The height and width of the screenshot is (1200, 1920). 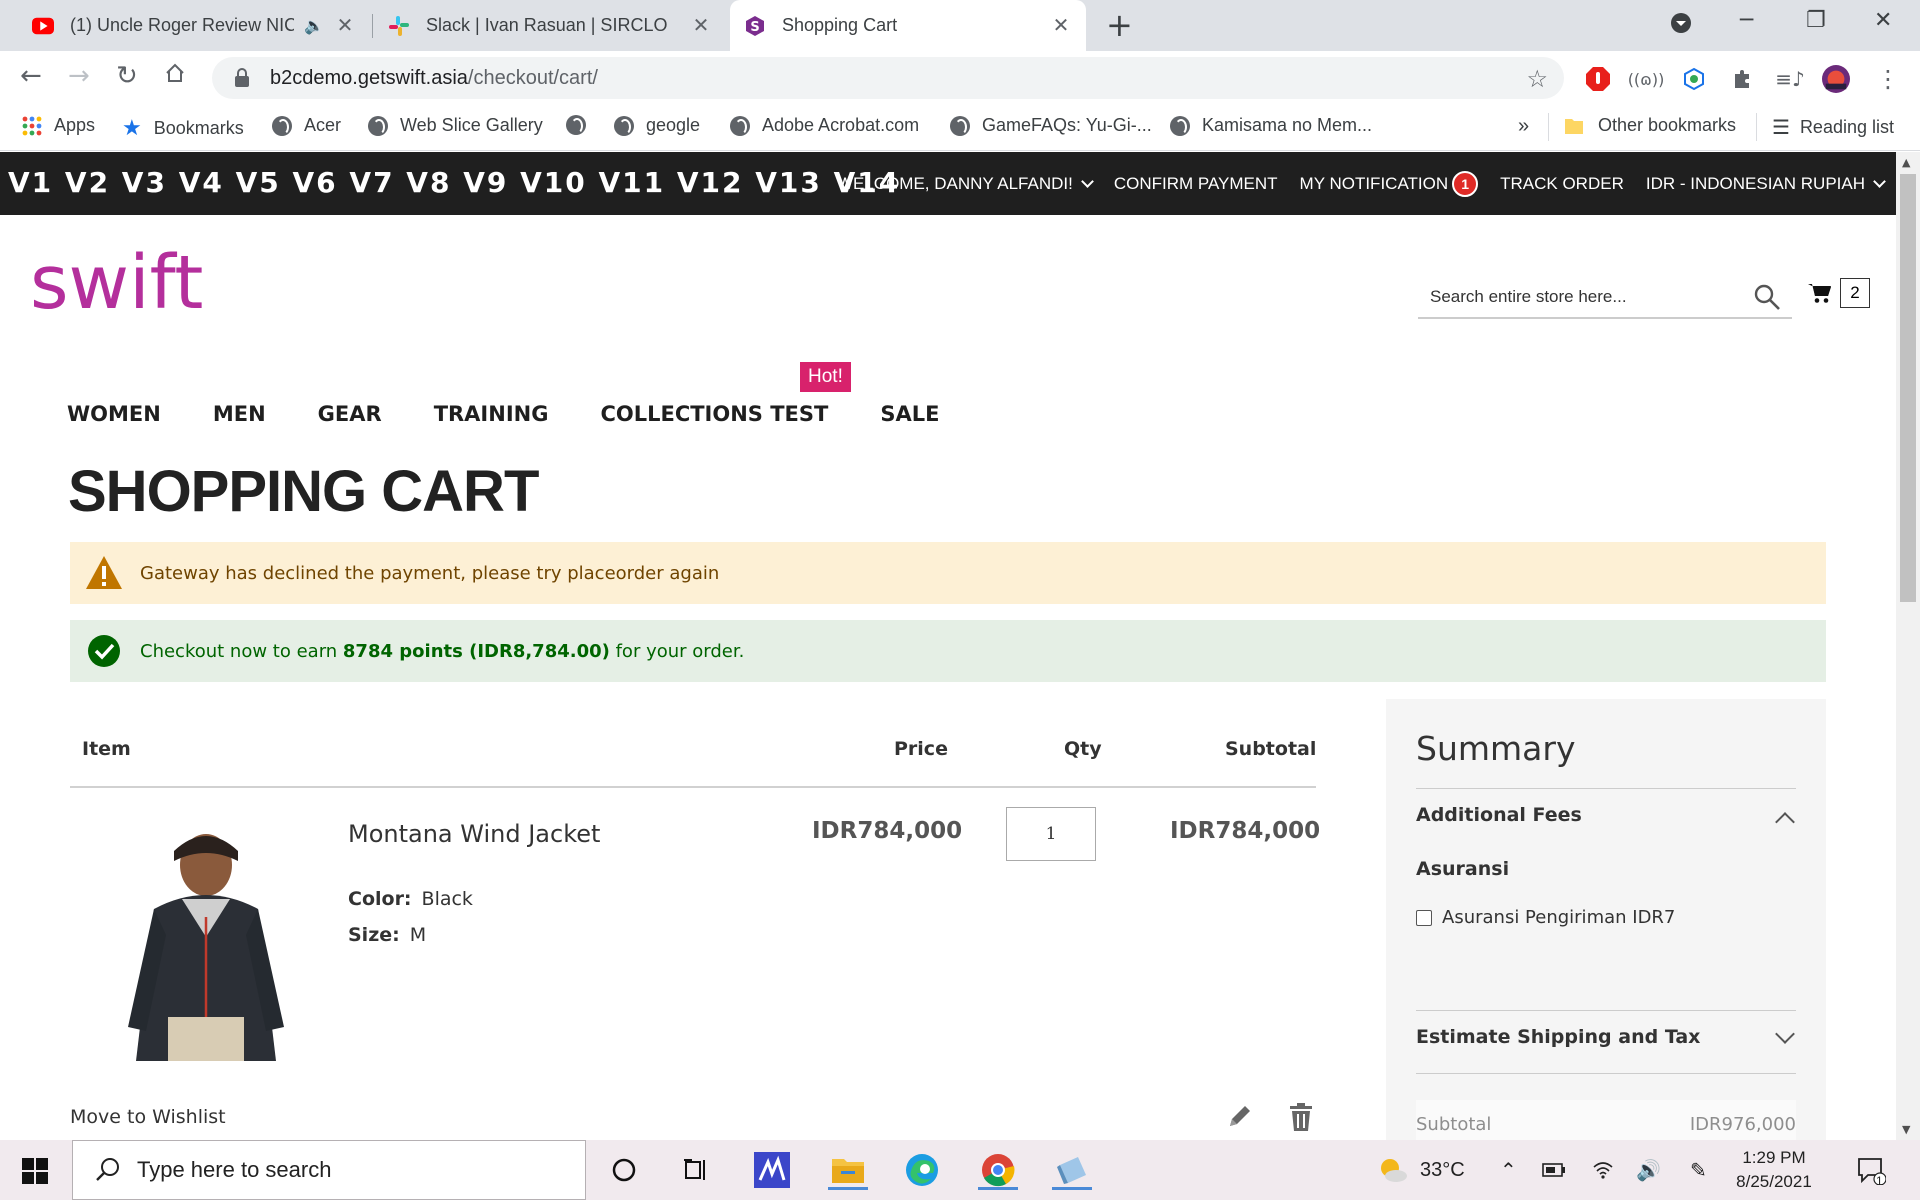 I want to click on windows-start-icon, so click(x=35, y=1171).